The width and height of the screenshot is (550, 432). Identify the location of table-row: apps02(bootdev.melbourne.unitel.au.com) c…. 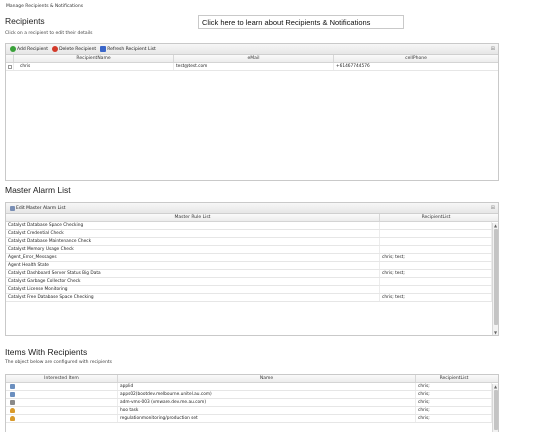
(252, 395).